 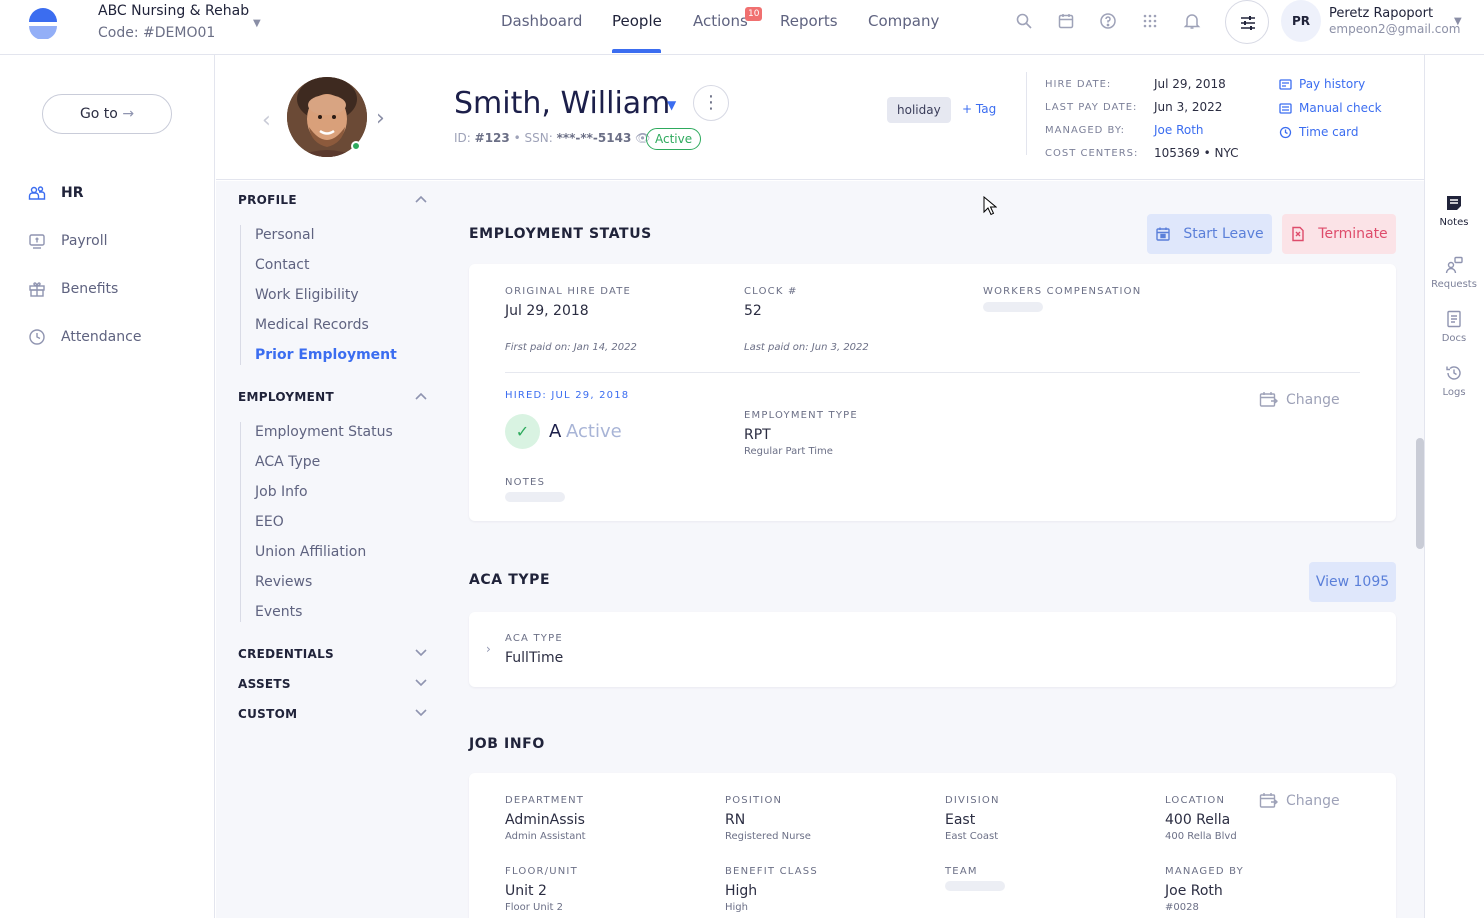 What do you see at coordinates (43, 22) in the screenshot?
I see `company-logo-icon` at bounding box center [43, 22].